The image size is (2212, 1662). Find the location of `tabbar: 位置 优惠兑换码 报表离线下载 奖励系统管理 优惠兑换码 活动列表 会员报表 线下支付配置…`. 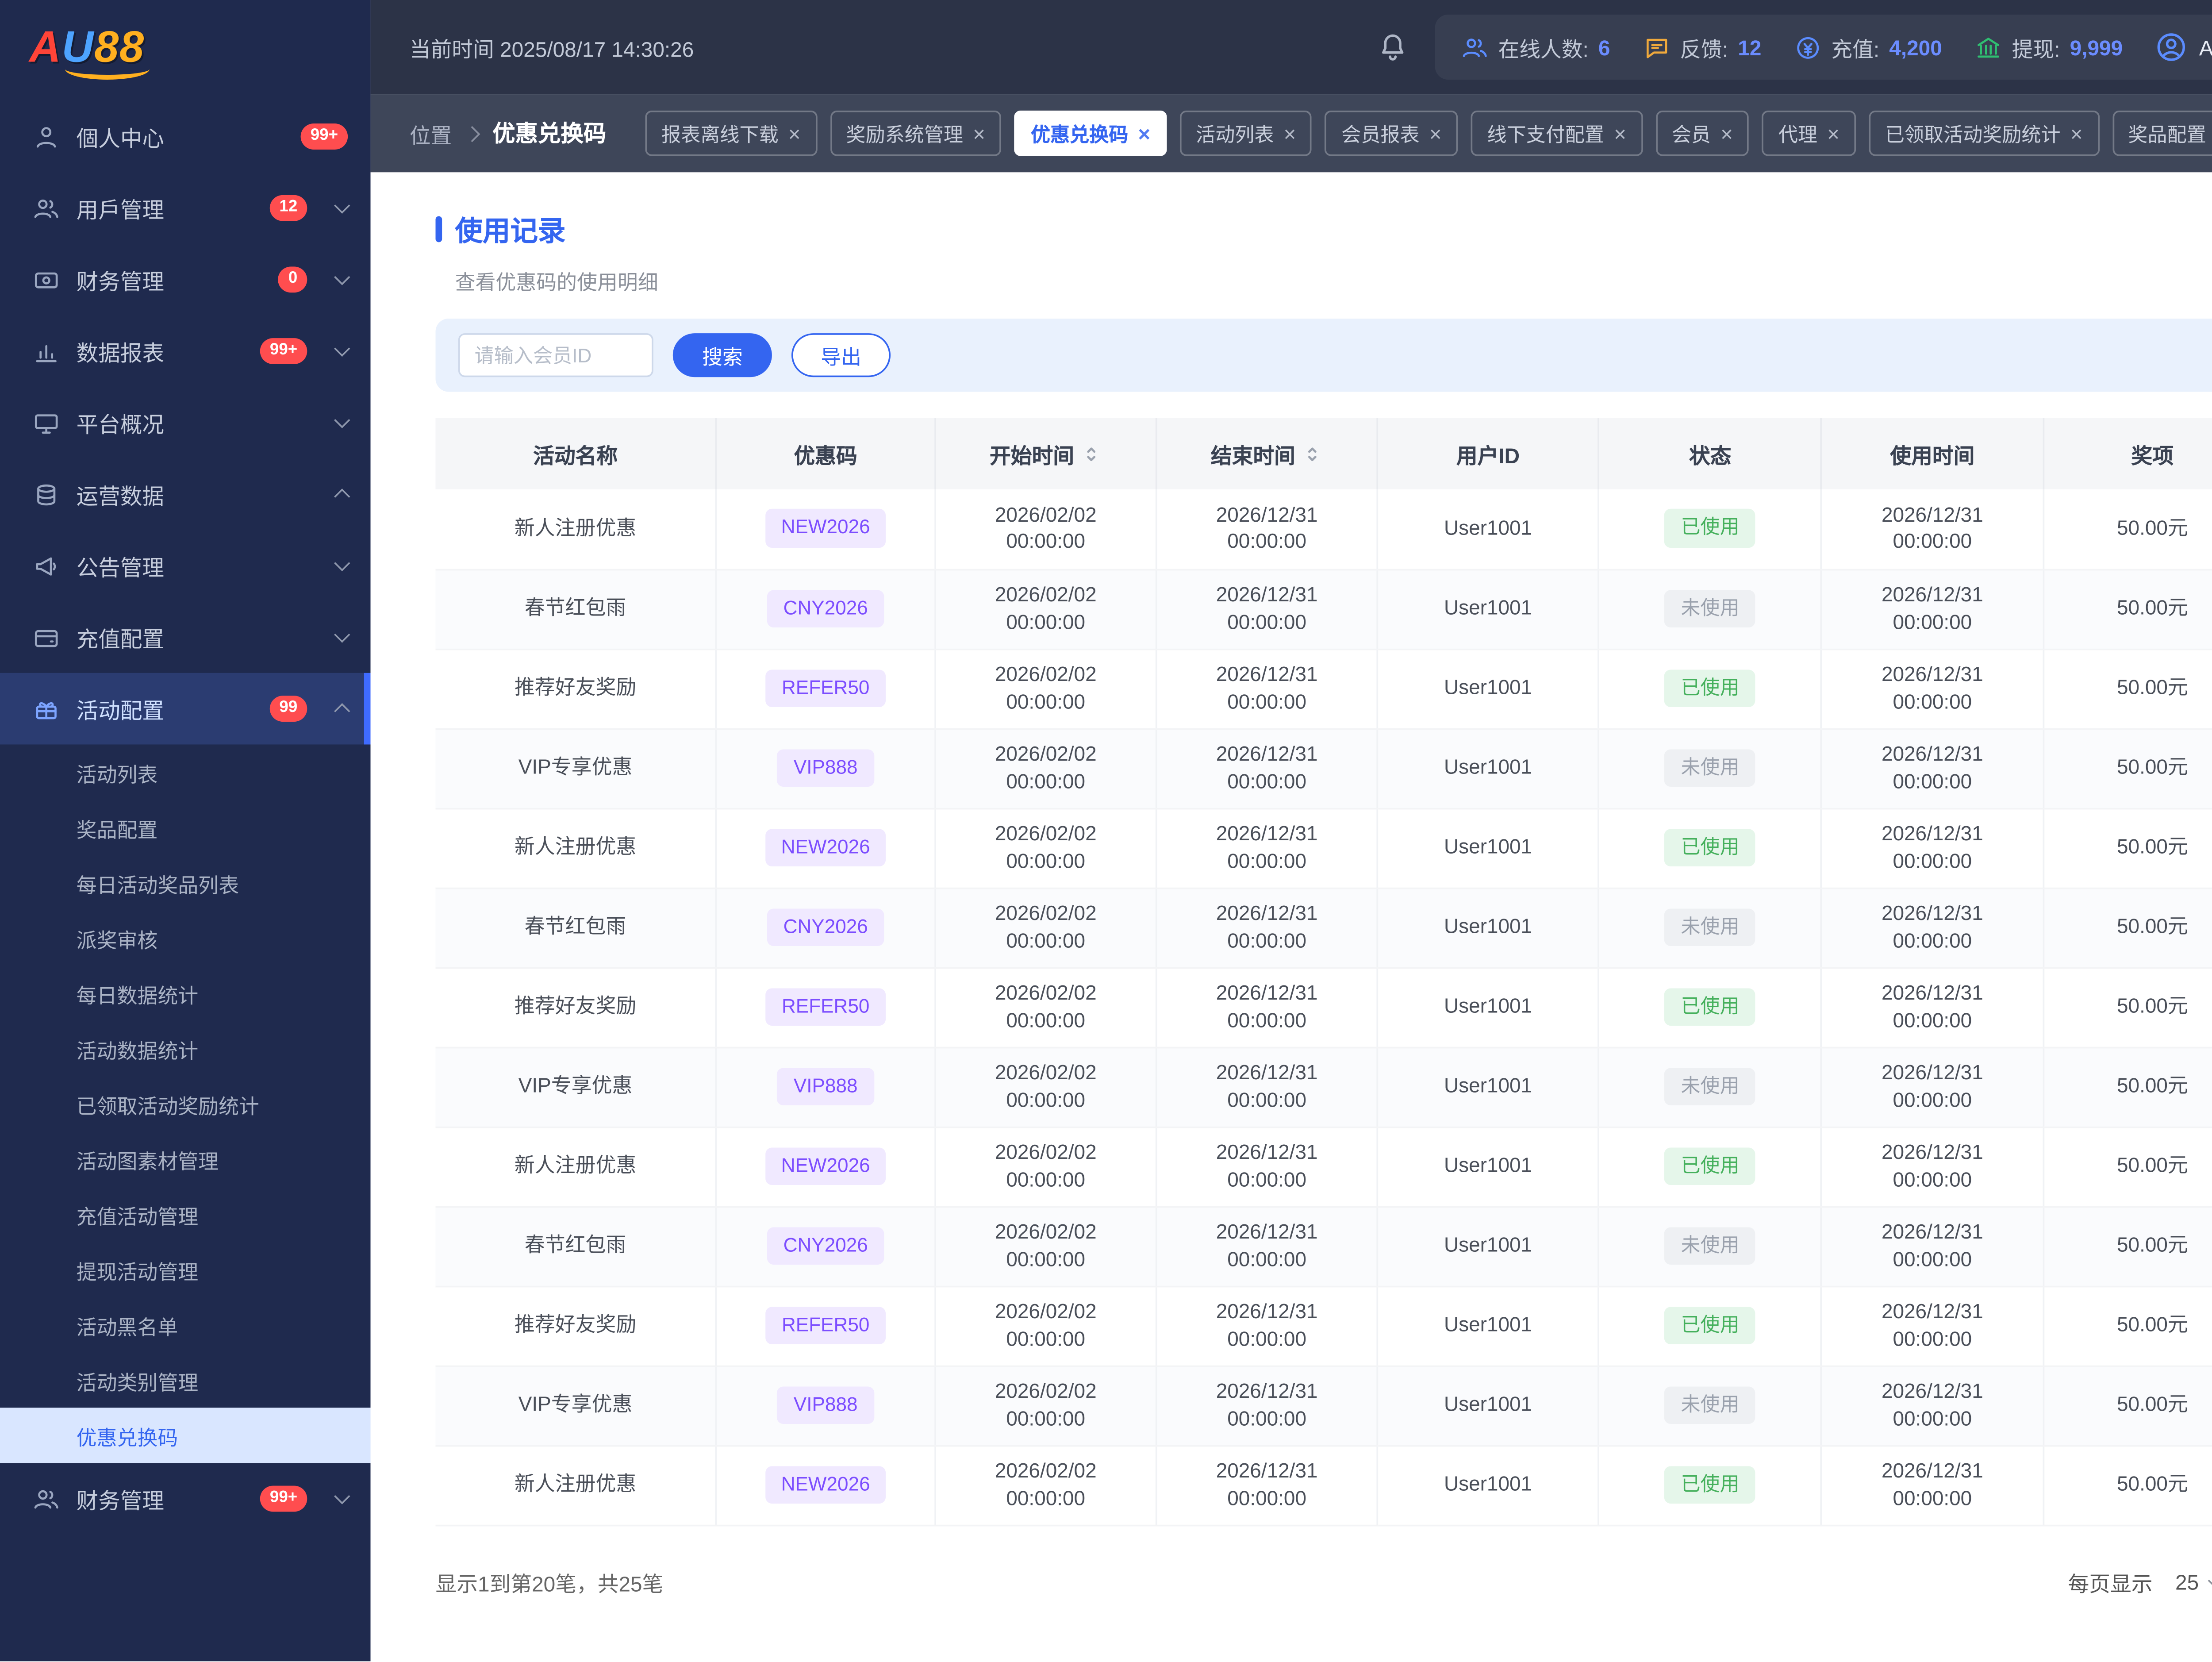

tabbar: 位置 优惠兑换码 报表离线下载 奖励系统管理 优惠兑换码 活动列表 会员报表 线下支付配置… is located at coordinates (1291, 133).